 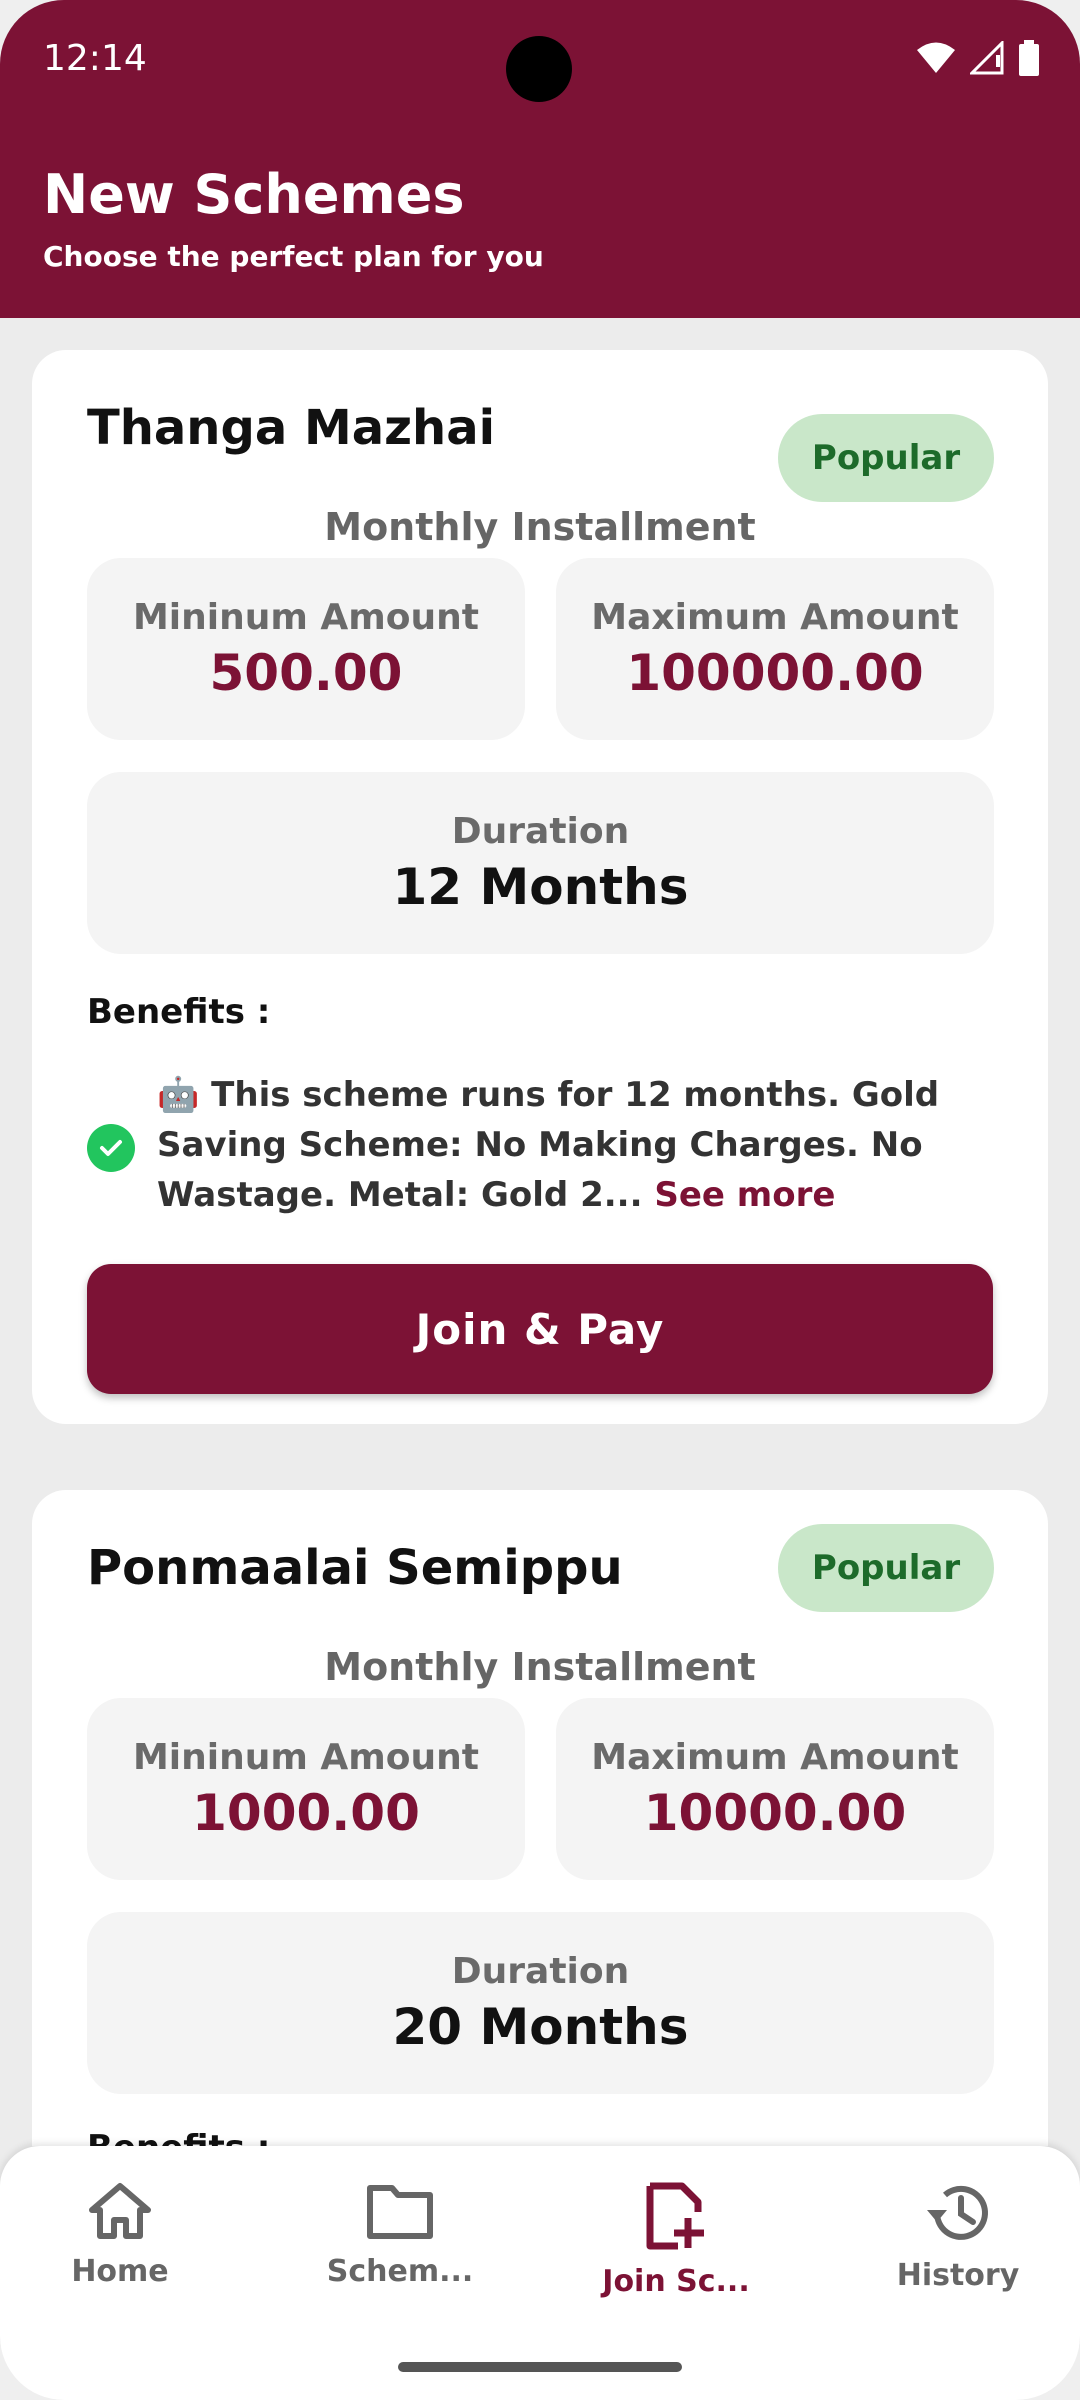 I want to click on status-time: 12:14, so click(x=95, y=58).